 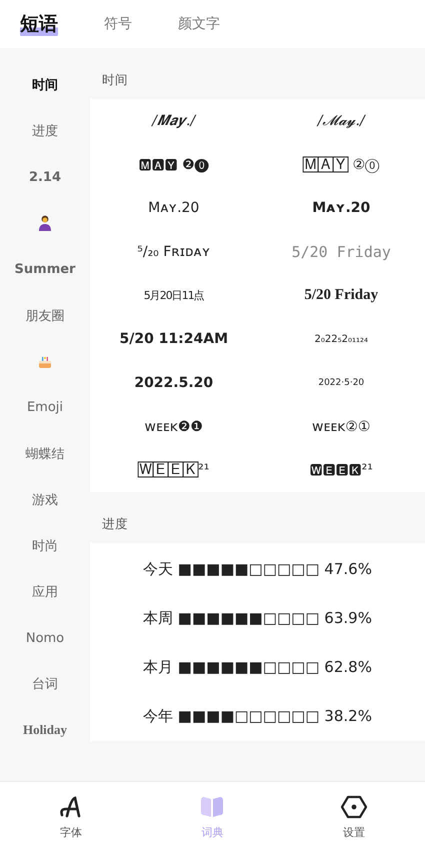 I want to click on sidebar-item: 蝴蝶结, so click(x=45, y=453).